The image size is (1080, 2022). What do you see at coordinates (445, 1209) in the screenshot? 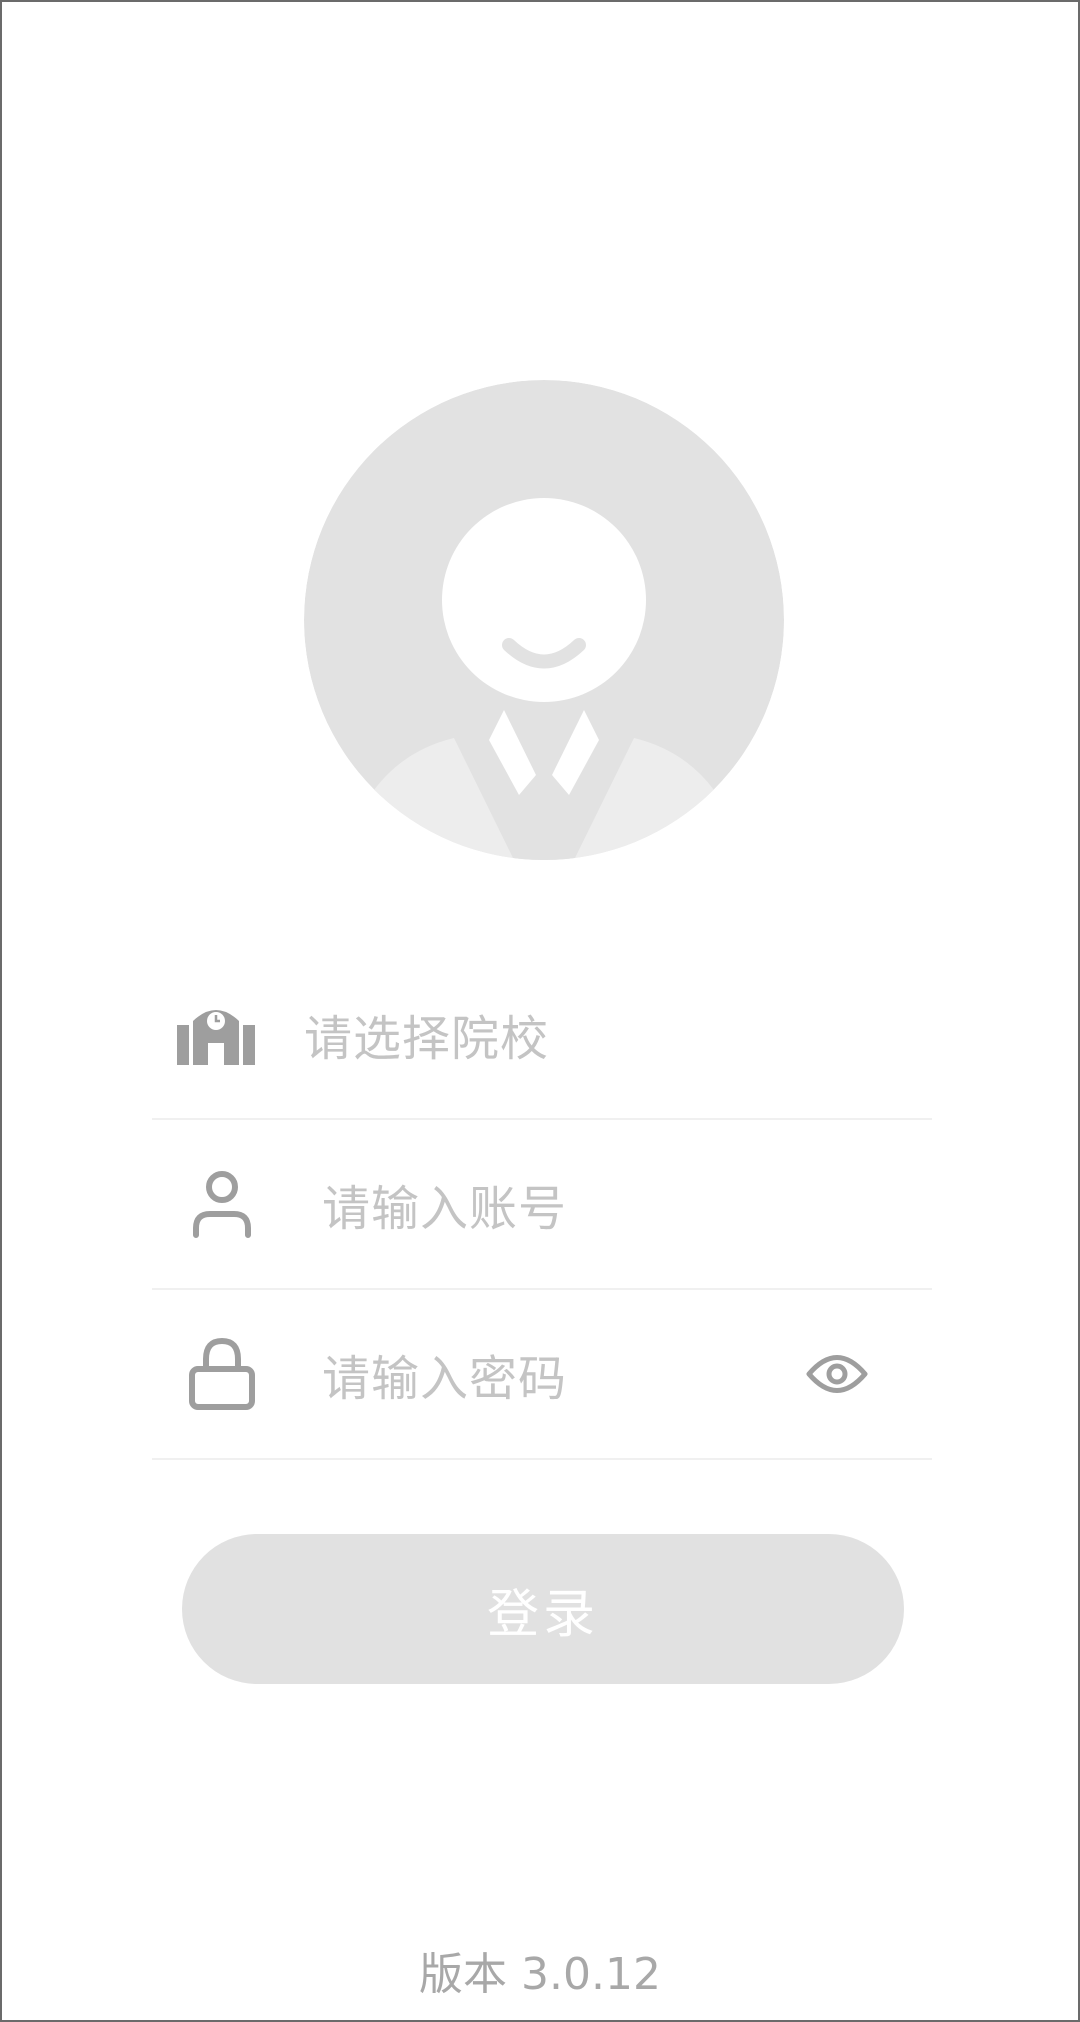
I see `account-placeholder: 请输入账号` at bounding box center [445, 1209].